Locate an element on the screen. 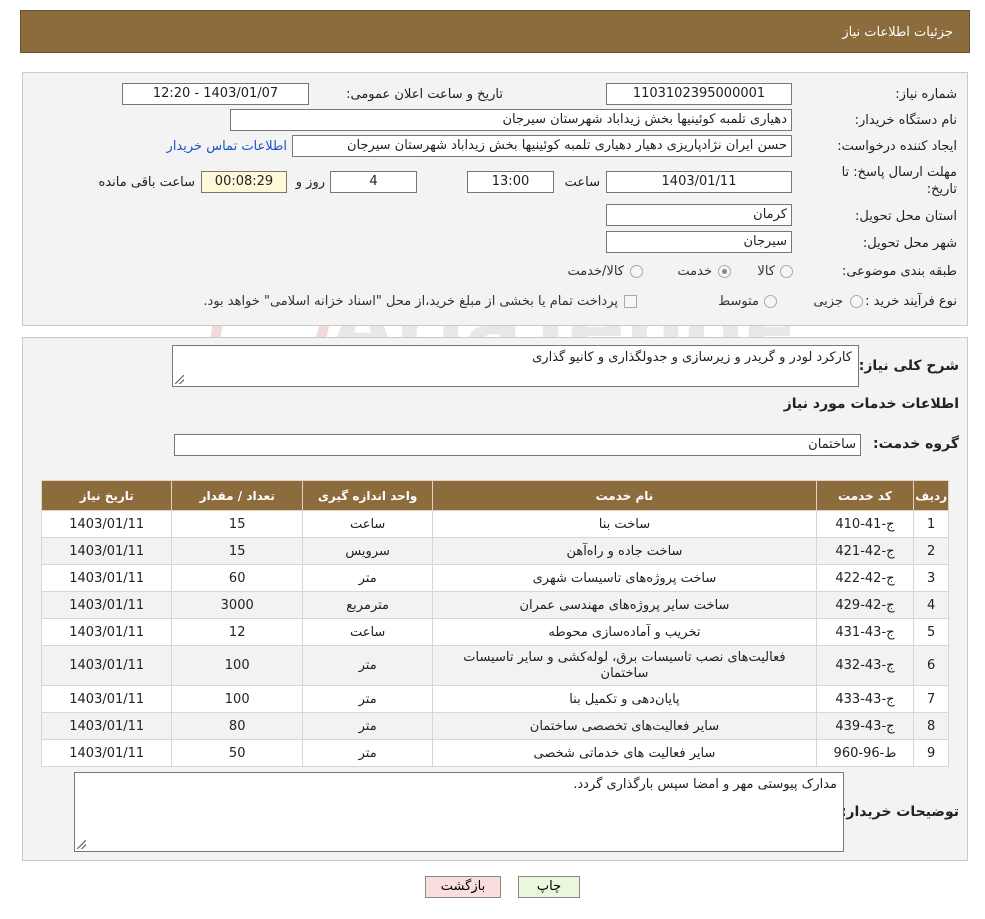 The height and width of the screenshot is (919, 985). treasury-checkbox is located at coordinates (630, 301).